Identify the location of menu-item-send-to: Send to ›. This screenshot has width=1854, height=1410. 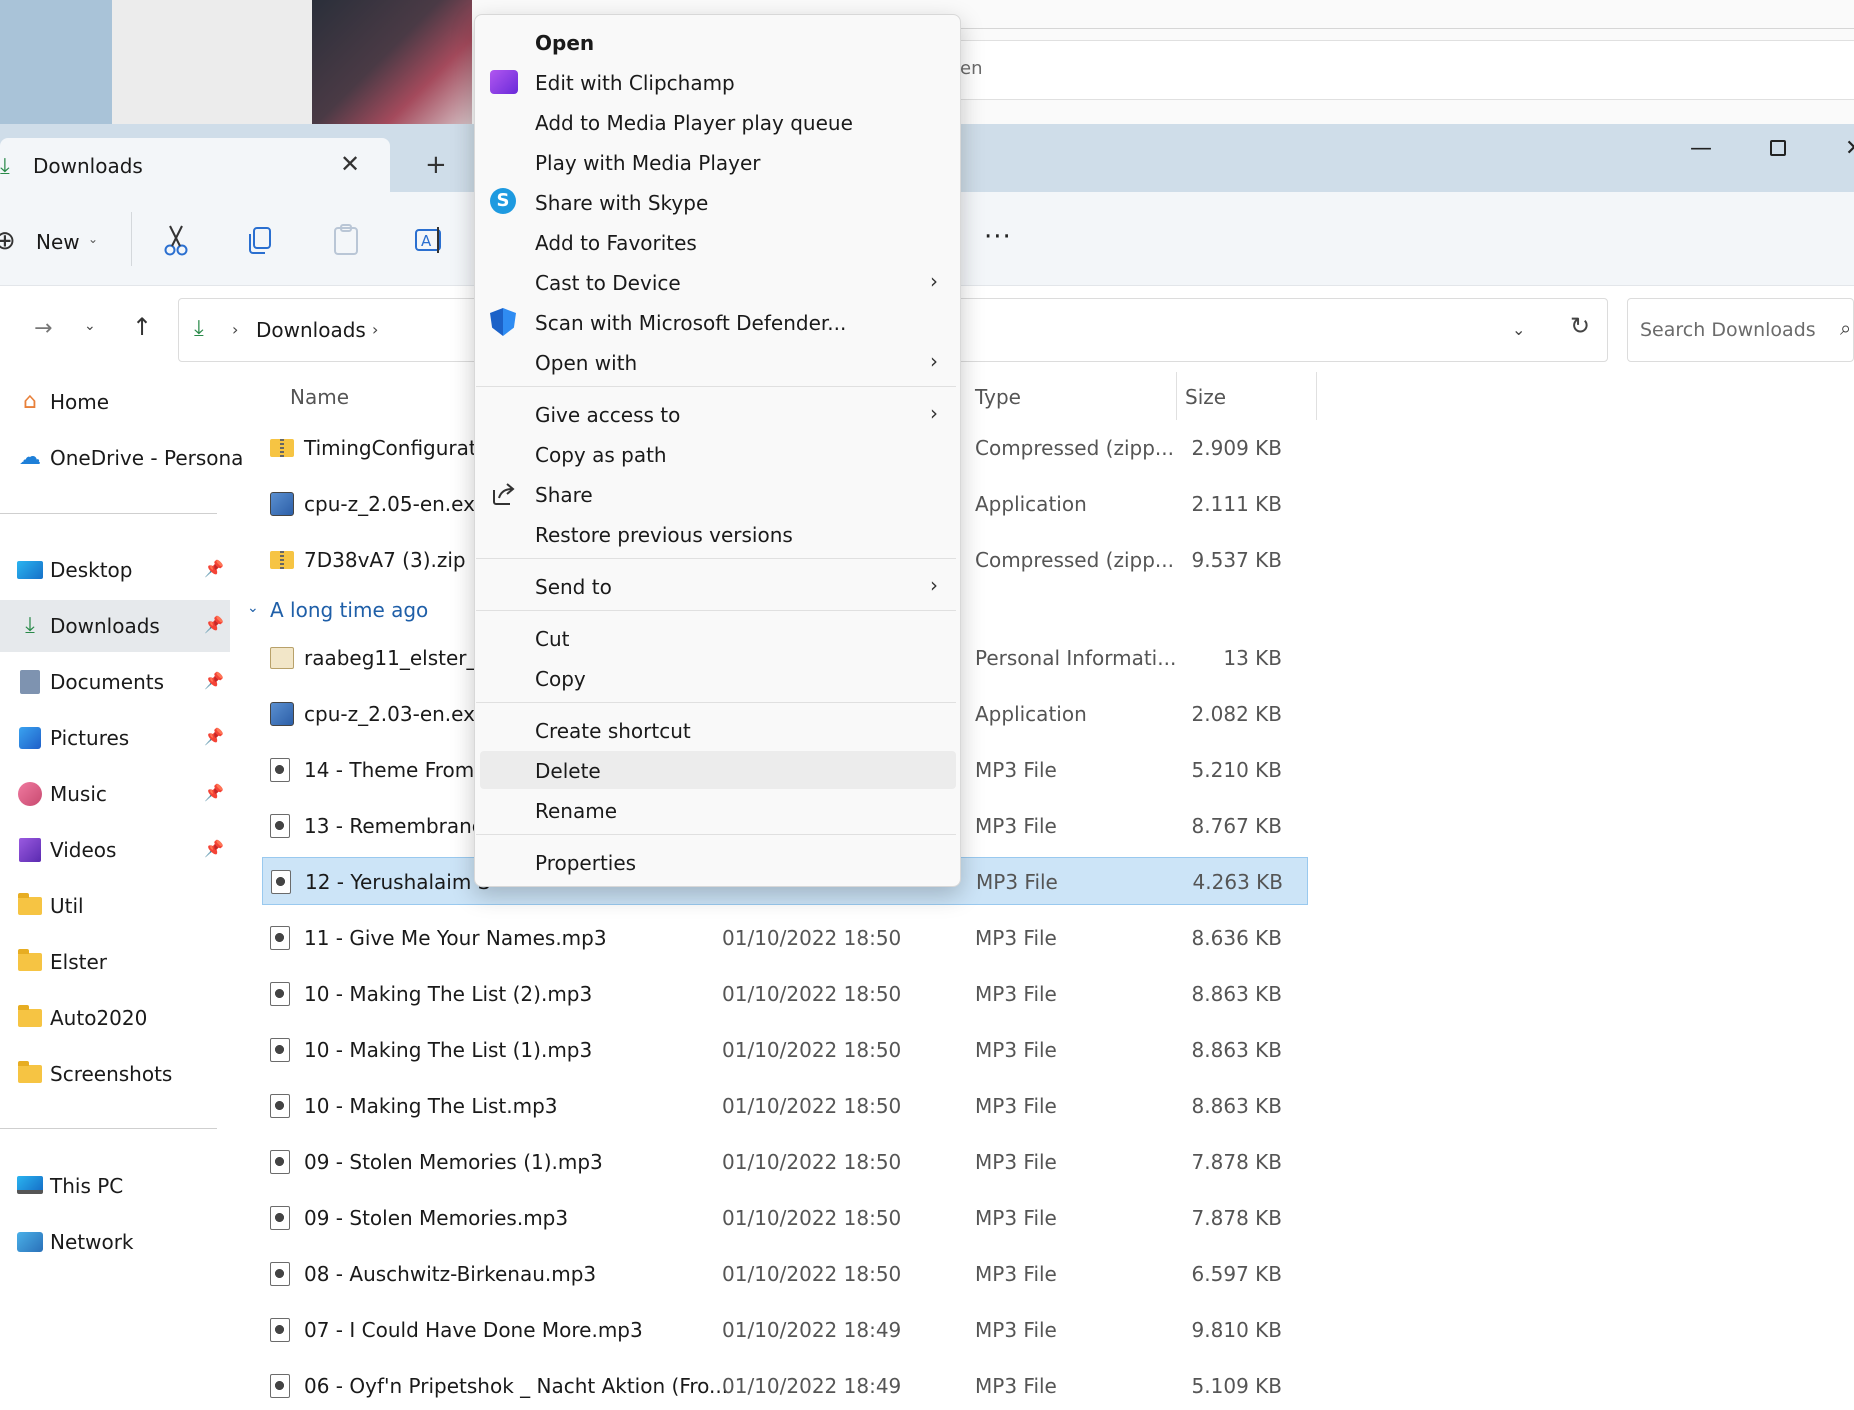
(718, 586).